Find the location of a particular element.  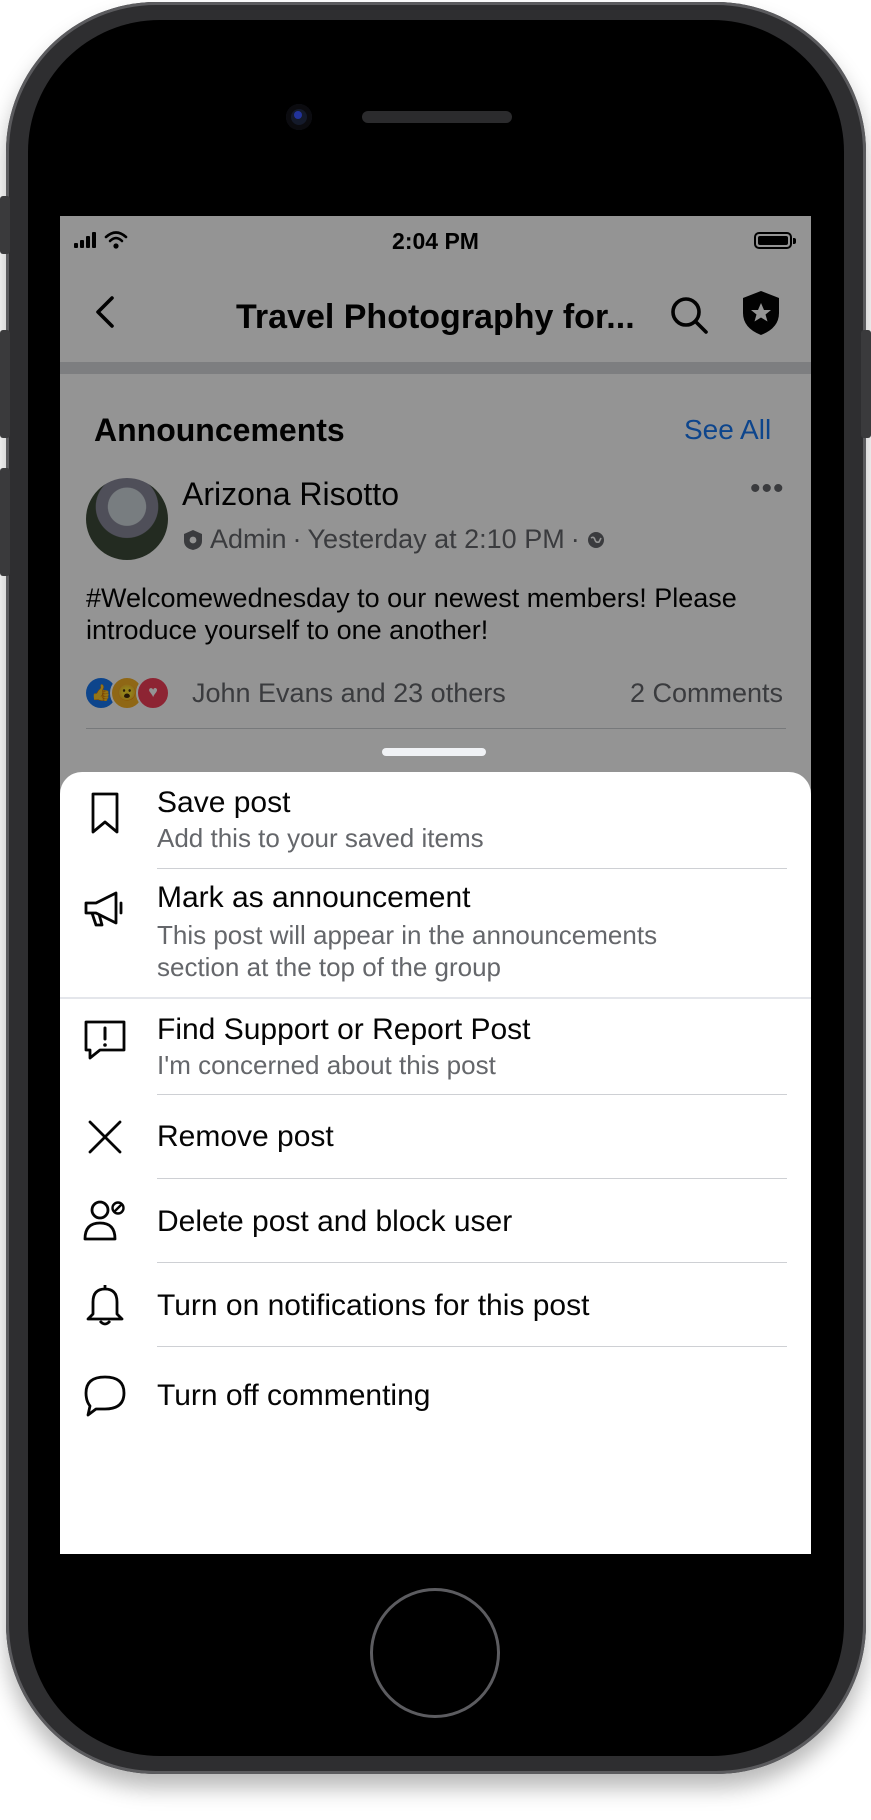

close-icon is located at coordinates (105, 1137).